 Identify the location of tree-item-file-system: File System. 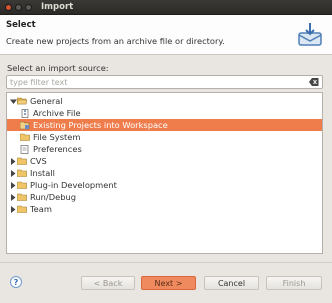
(164, 137).